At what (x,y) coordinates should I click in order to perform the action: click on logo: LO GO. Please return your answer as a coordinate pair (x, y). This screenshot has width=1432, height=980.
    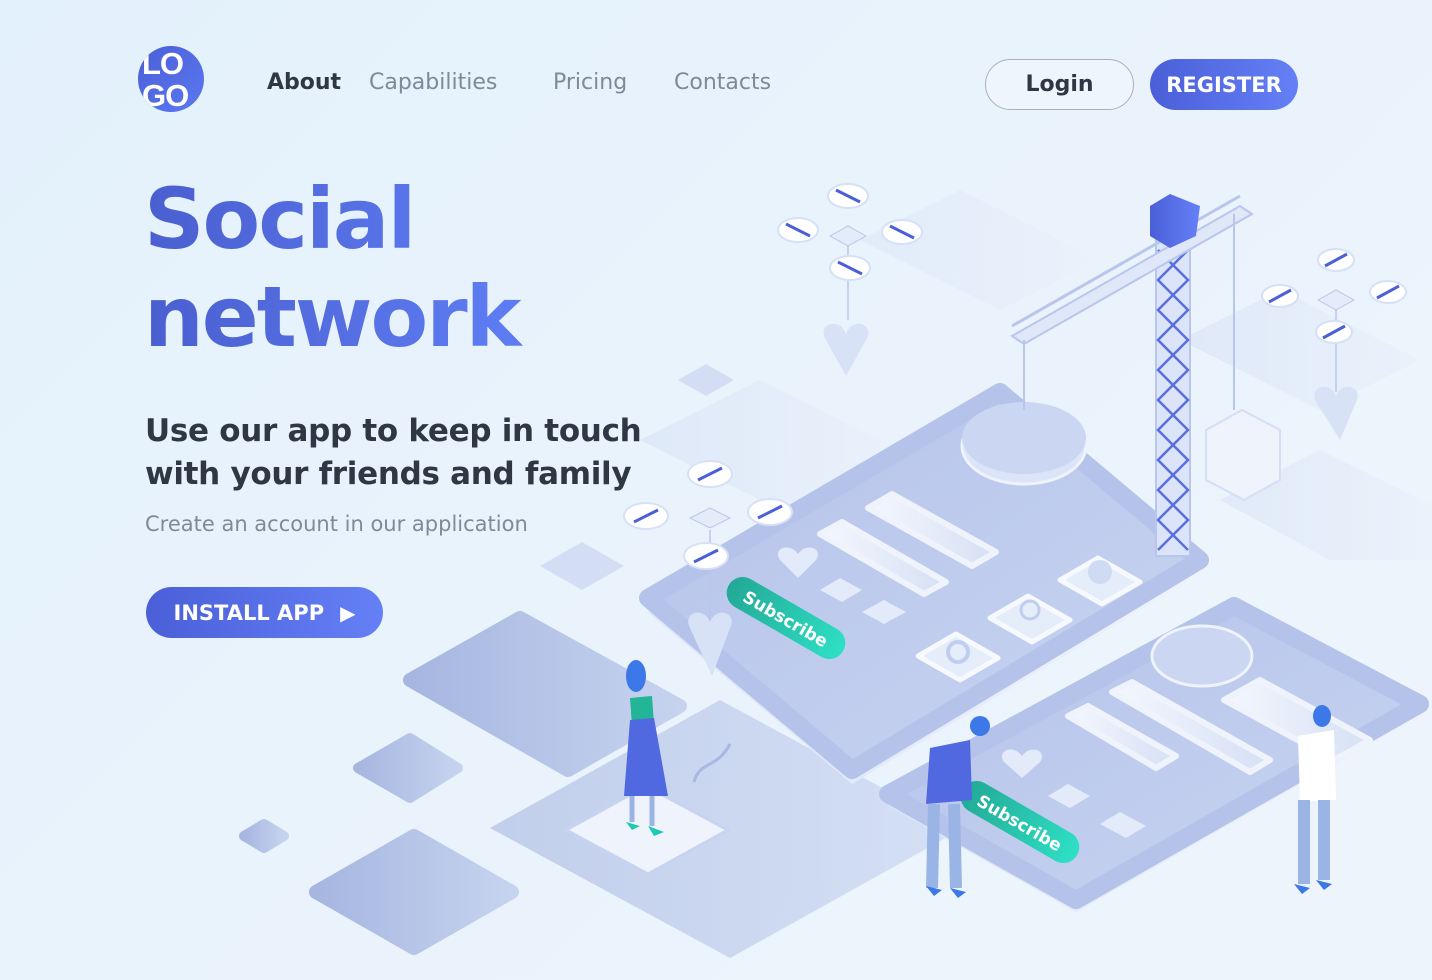
    Looking at the image, I should click on (171, 79).